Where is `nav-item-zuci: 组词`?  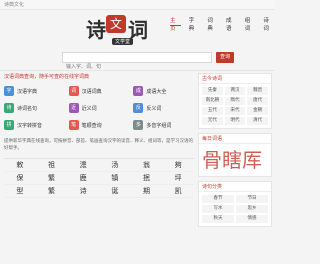 nav-item-zuci: 组词 is located at coordinates (250, 24).